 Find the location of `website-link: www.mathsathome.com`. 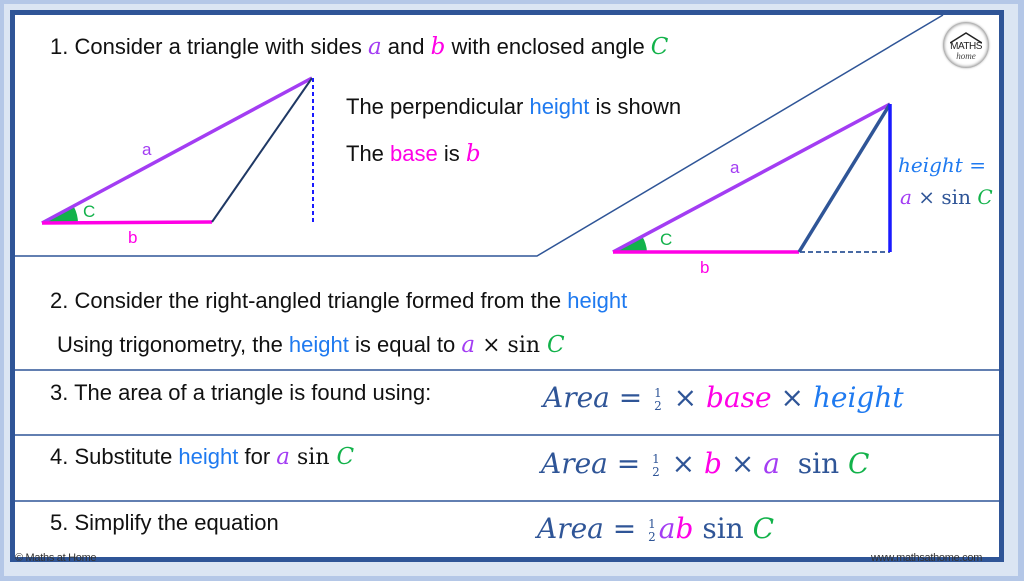

website-link: www.mathsathome.com is located at coordinates (926, 558).